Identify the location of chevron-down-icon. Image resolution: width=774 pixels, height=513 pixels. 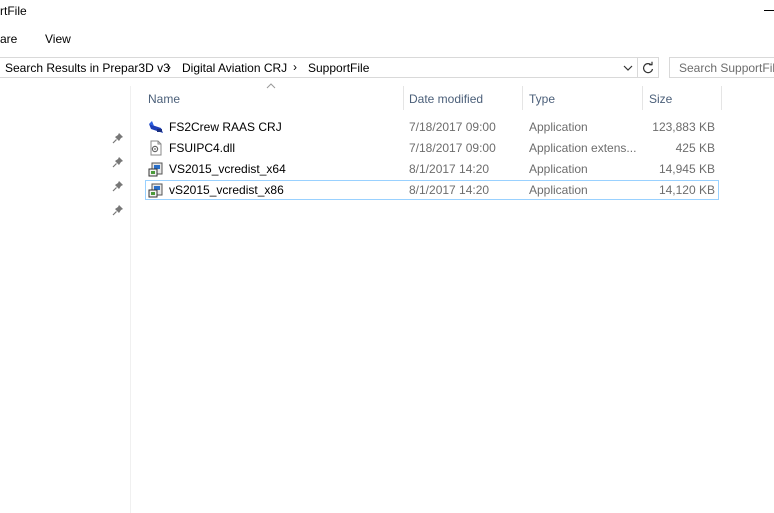
(628, 68).